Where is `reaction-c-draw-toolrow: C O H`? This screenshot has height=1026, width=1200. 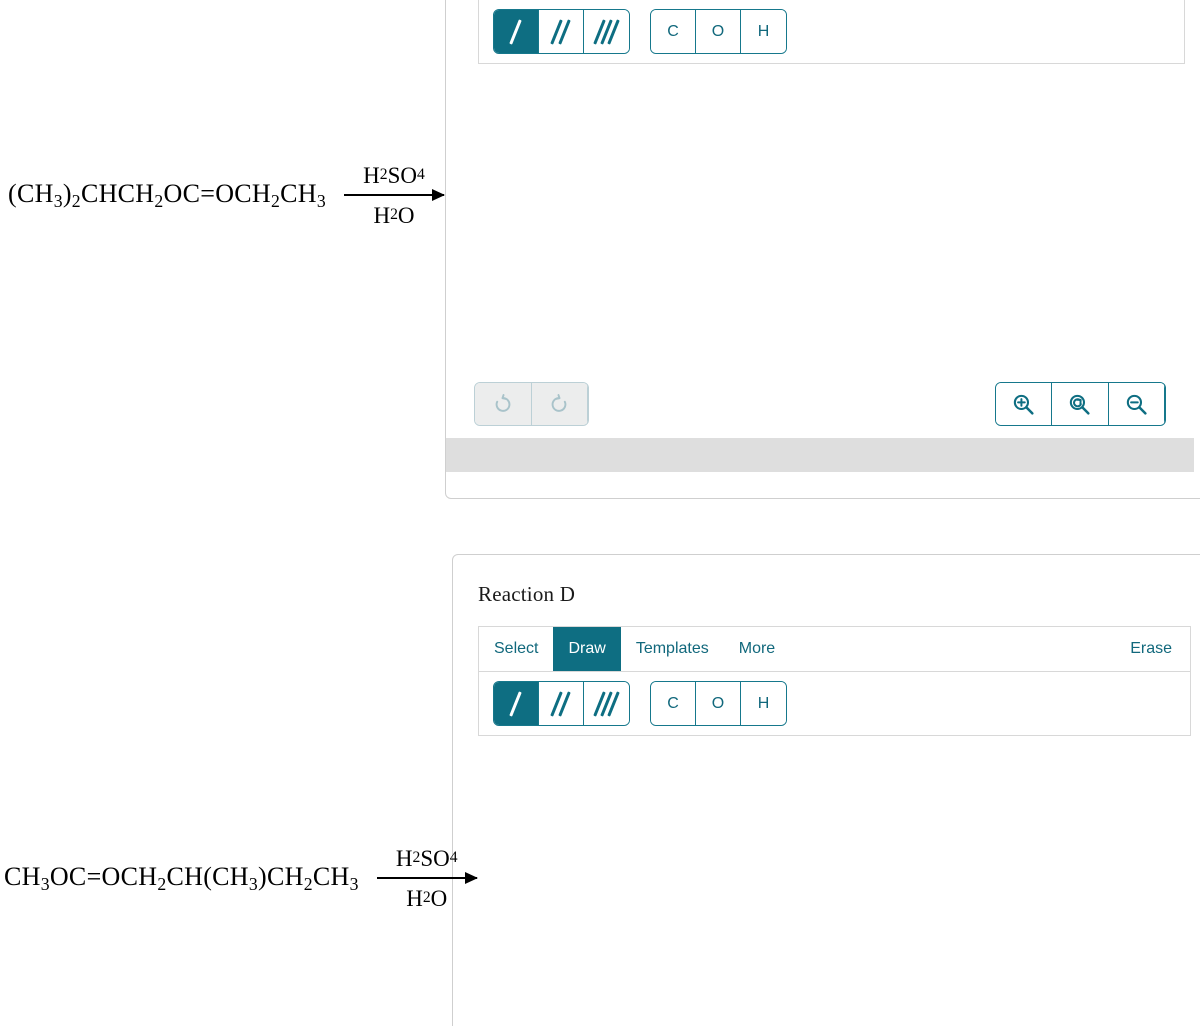 reaction-c-draw-toolrow: C O H is located at coordinates (831, 32).